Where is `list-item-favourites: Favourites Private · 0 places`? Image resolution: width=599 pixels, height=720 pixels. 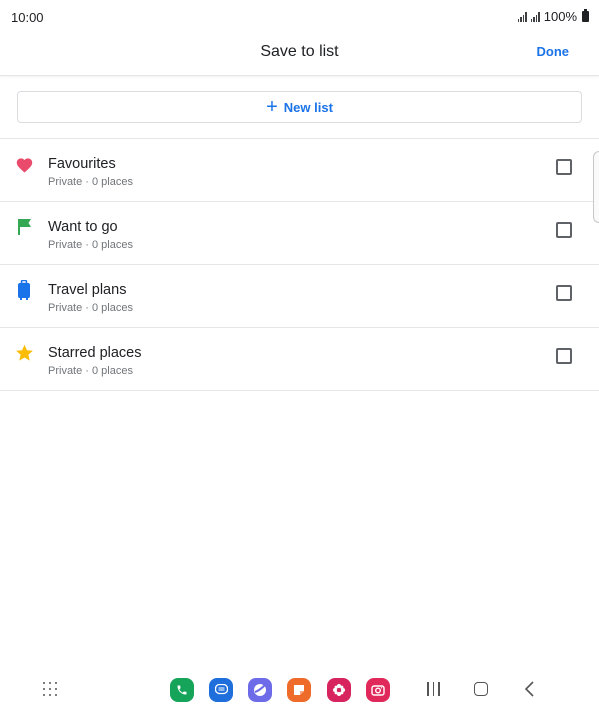
list-item-favourites: Favourites Private · 0 places is located at coordinates (299, 170).